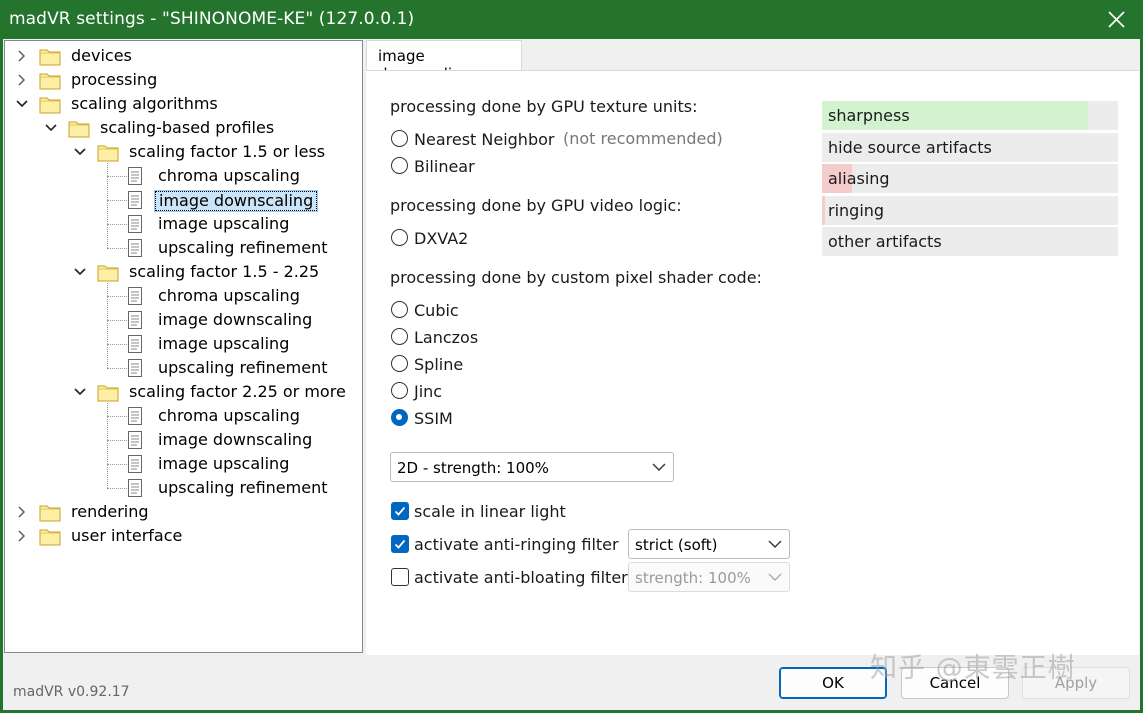 This screenshot has height=713, width=1143. I want to click on tree-item-scaling-factor-group: scaling factor 1.5 - 2.25, so click(182, 272).